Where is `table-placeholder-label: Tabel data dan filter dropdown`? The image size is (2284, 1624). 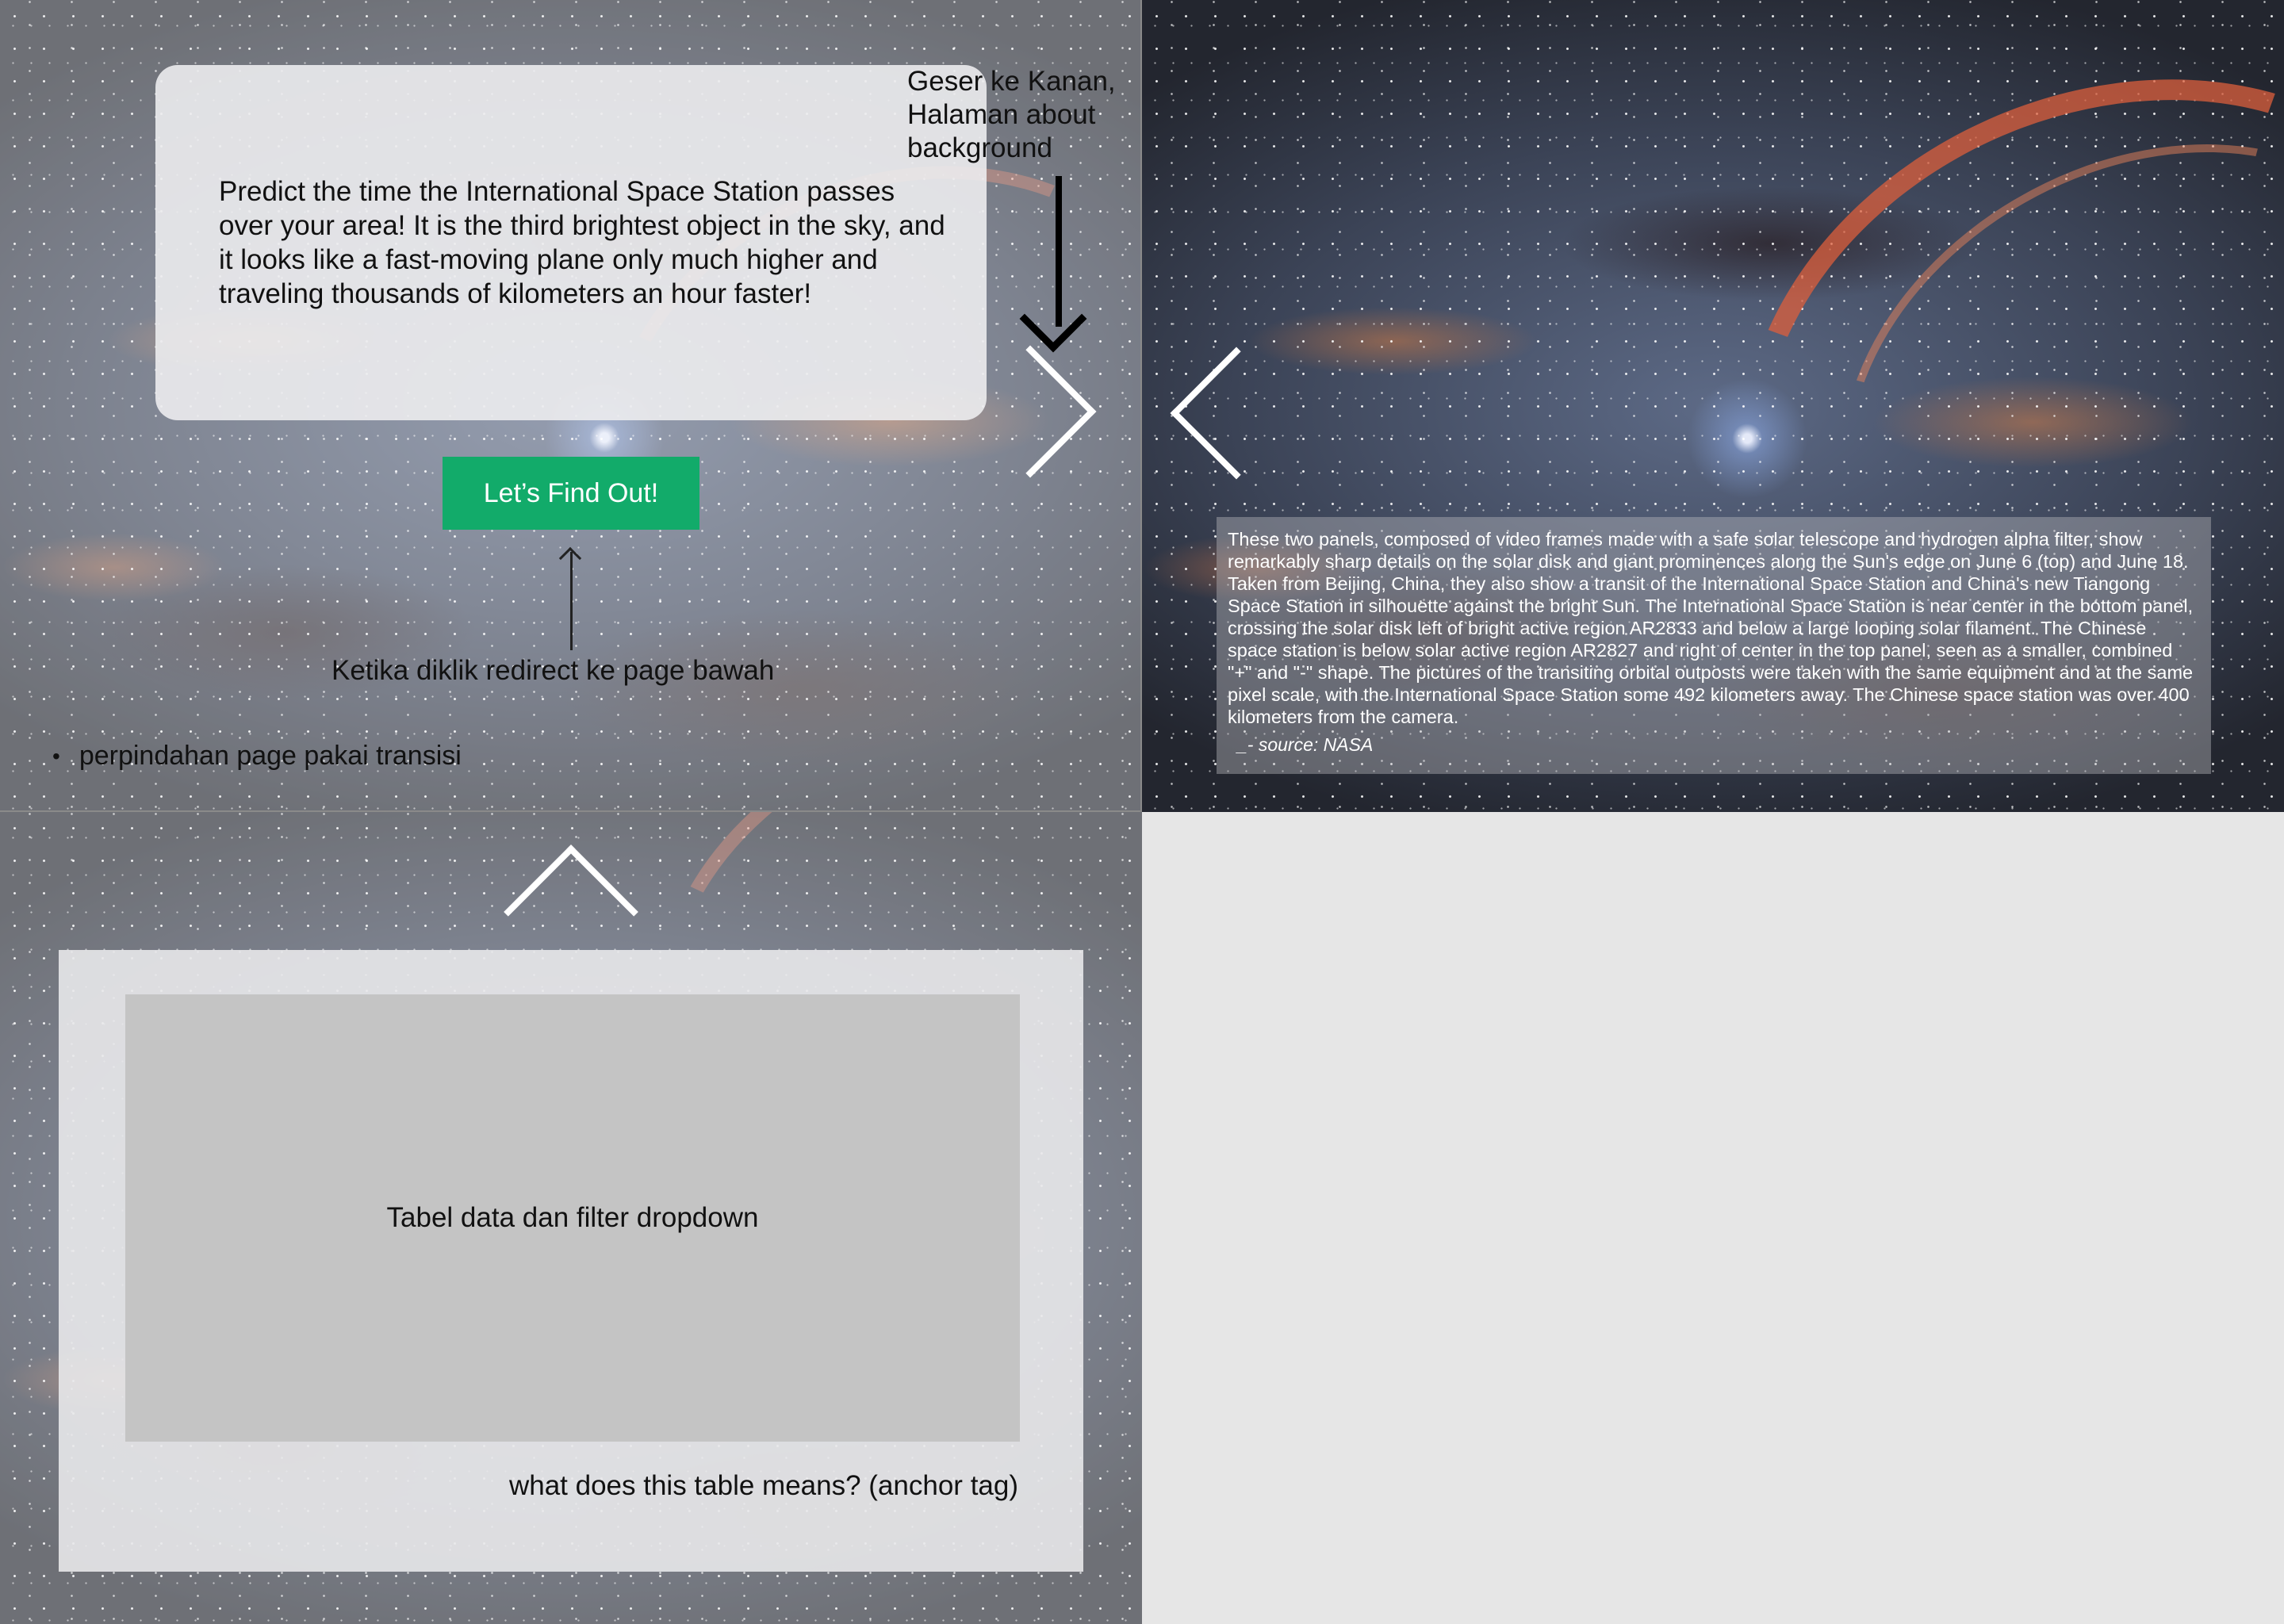 table-placeholder-label: Tabel data dan filter dropdown is located at coordinates (572, 1217).